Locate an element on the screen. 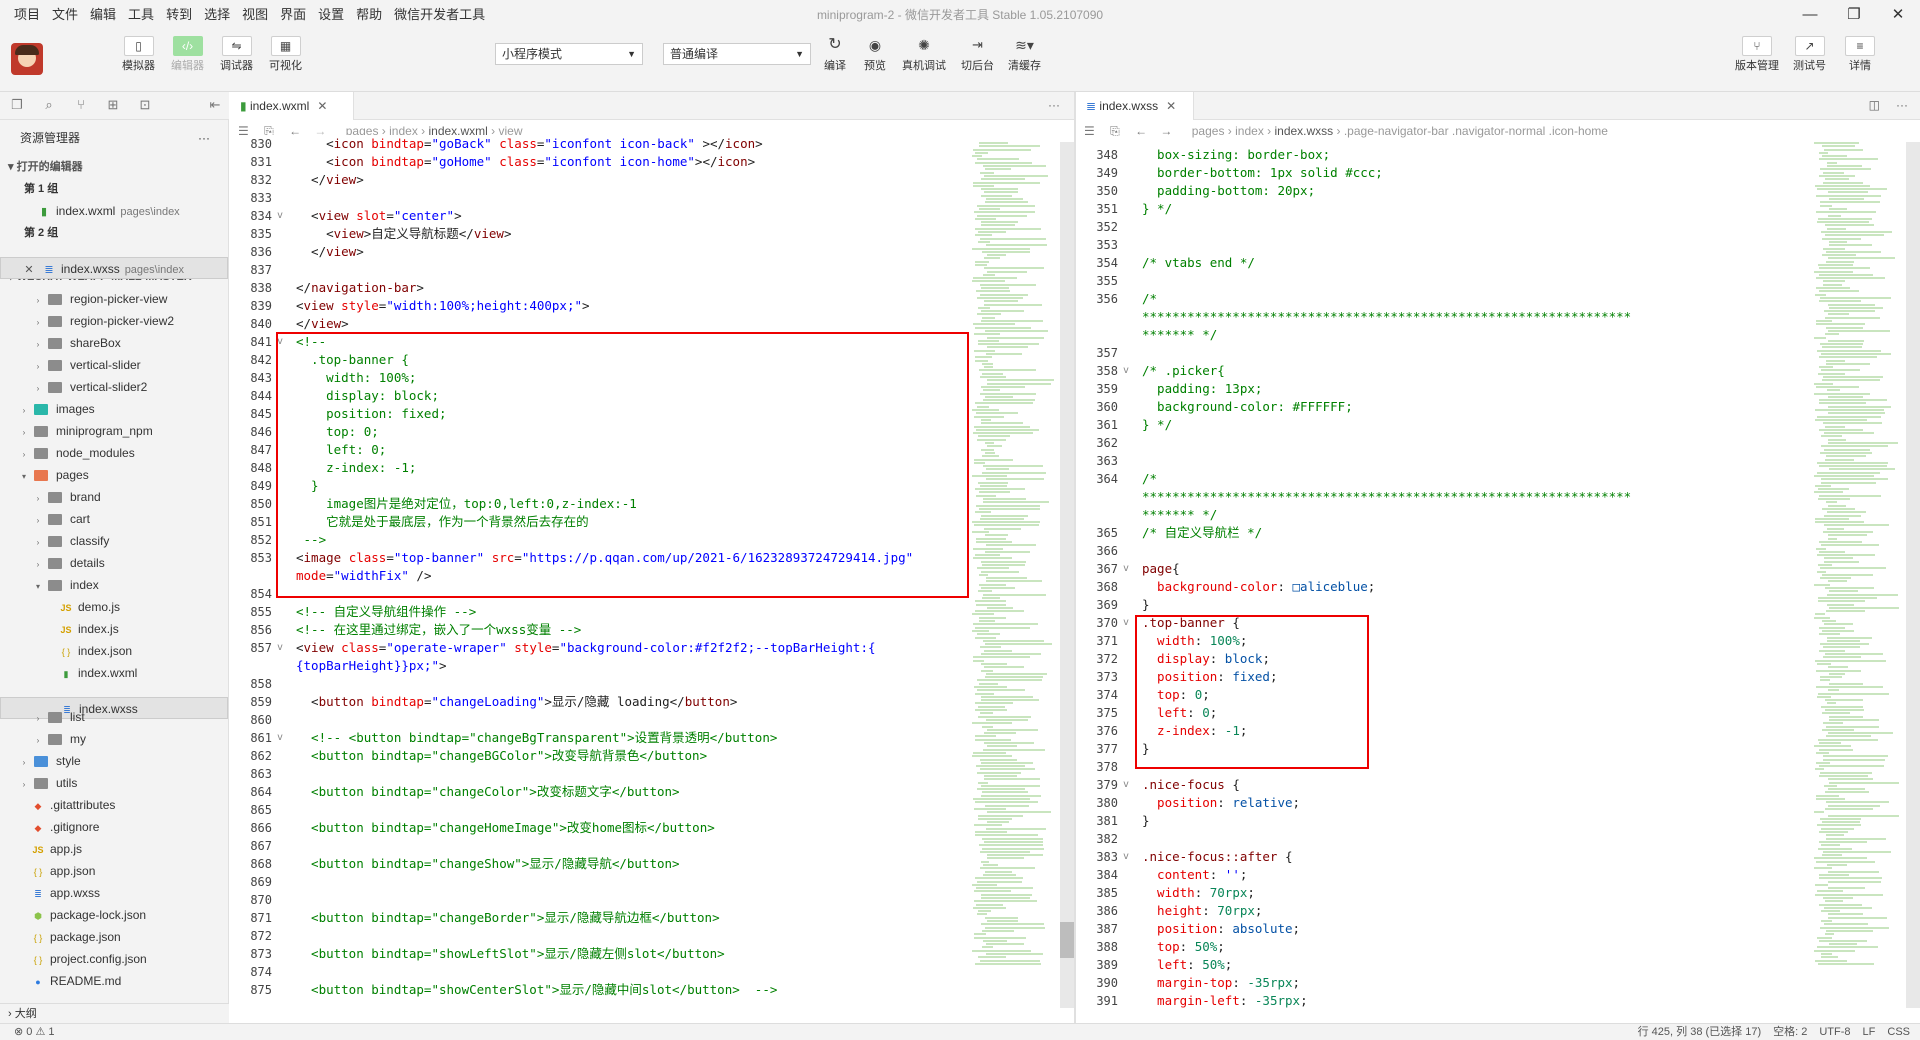 This screenshot has width=1920, height=1040. forward-icon: → is located at coordinates (1166, 131).